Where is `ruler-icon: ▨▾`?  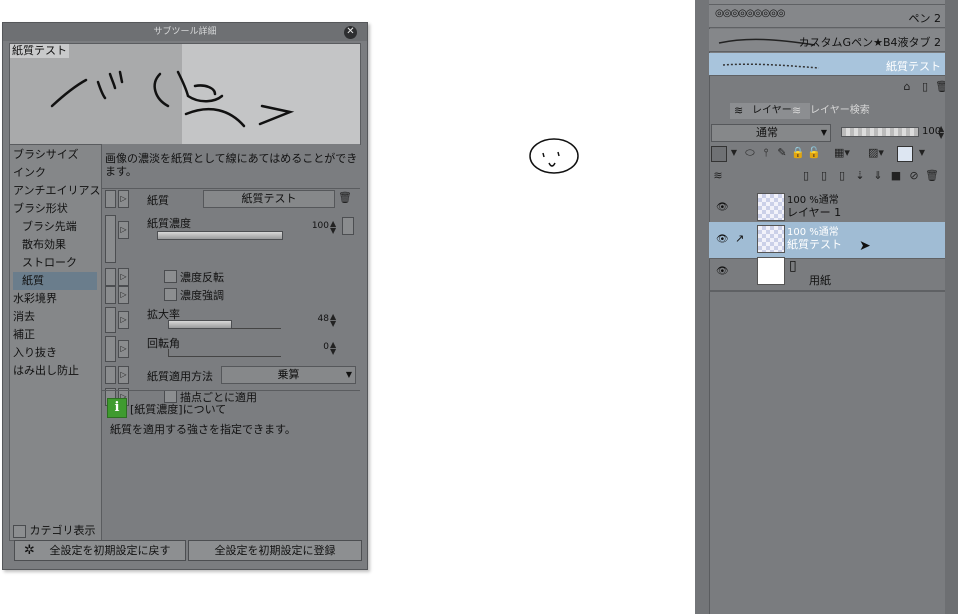
ruler-icon: ▨▾ is located at coordinates (876, 153).